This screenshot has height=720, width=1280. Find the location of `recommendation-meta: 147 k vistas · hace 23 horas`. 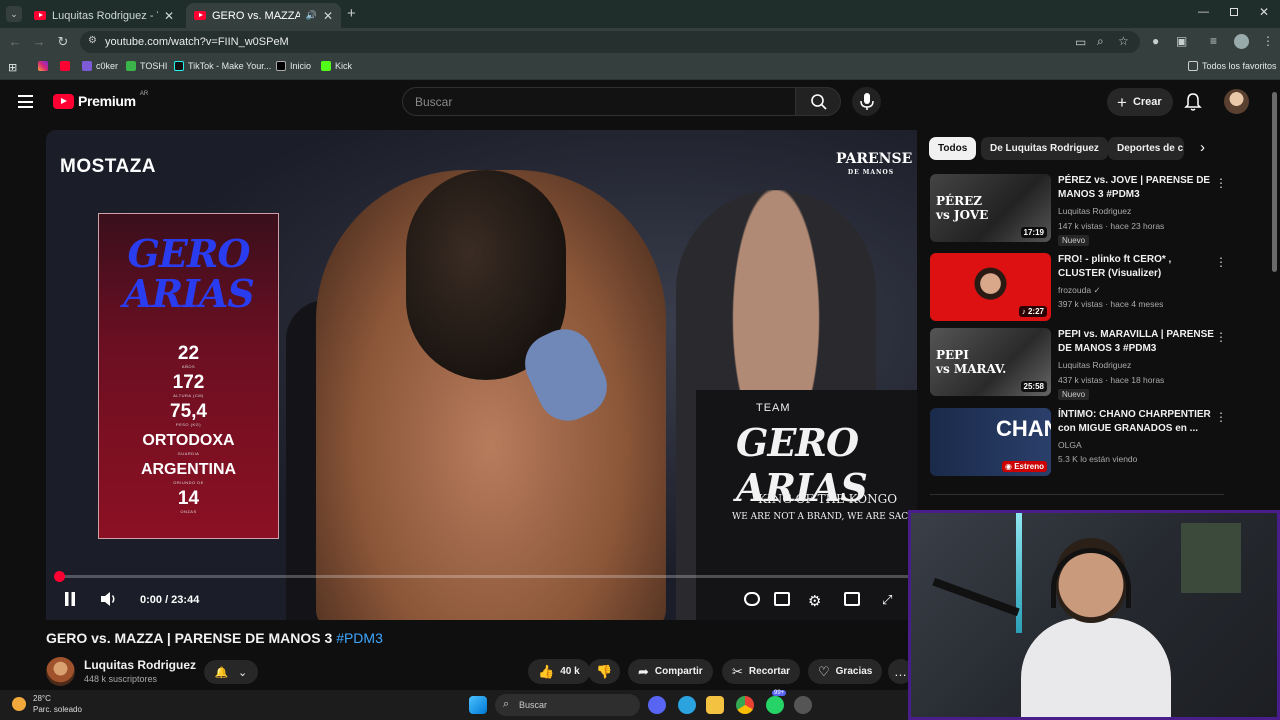

recommendation-meta: 147 k vistas · hace 23 horas is located at coordinates (1111, 226).